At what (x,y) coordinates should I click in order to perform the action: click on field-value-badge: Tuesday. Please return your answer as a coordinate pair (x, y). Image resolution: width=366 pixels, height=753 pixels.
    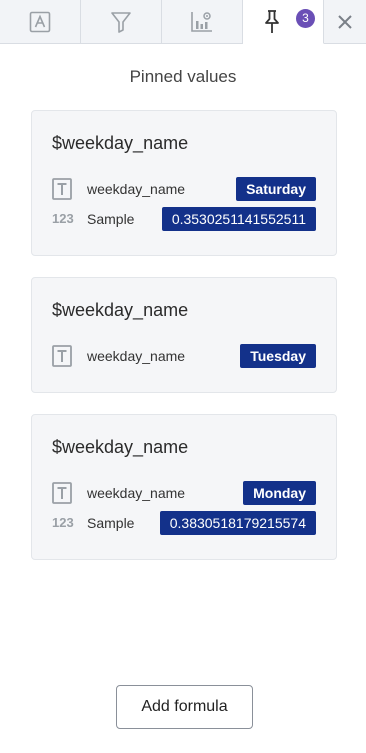
    Looking at the image, I should click on (278, 356).